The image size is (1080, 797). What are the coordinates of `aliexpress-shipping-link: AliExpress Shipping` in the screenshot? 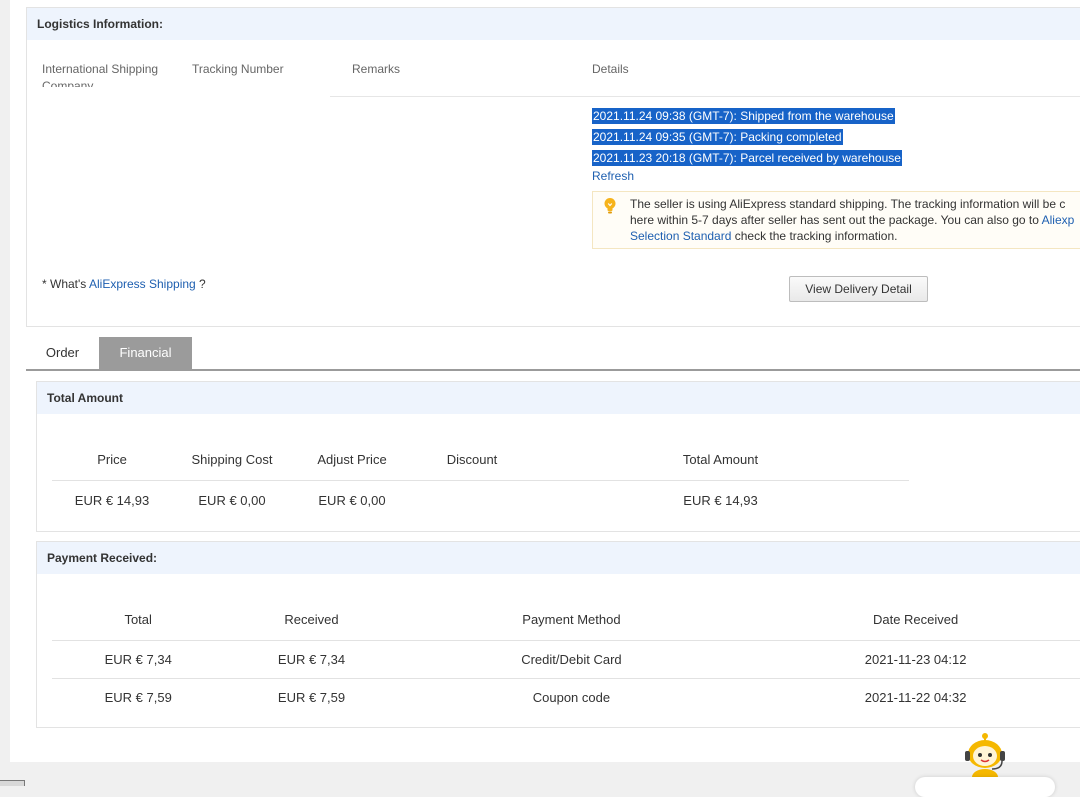 It's located at (142, 284).